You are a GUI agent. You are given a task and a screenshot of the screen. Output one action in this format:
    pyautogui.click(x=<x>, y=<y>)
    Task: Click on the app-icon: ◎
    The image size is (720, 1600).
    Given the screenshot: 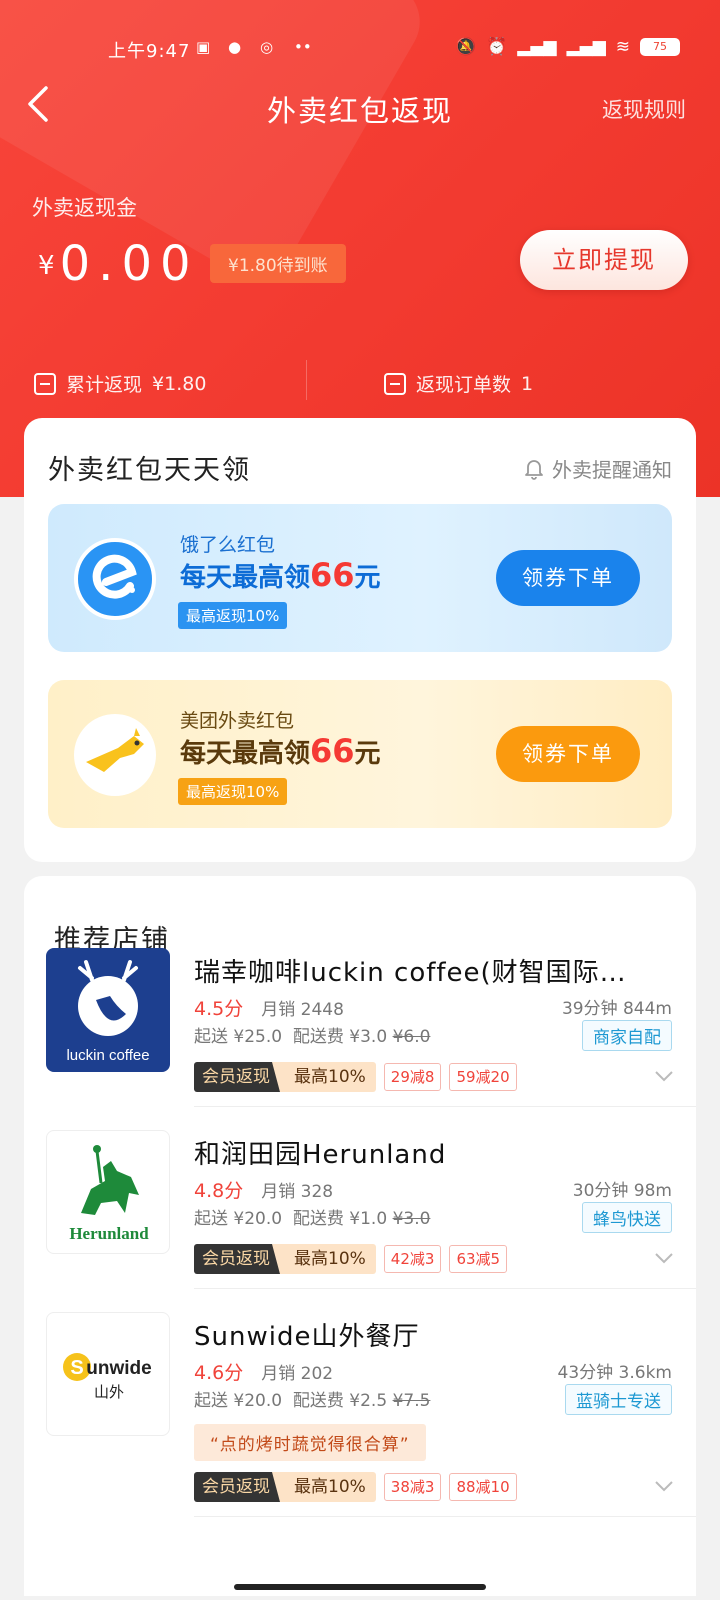 What is the action you would take?
    pyautogui.click(x=267, y=47)
    